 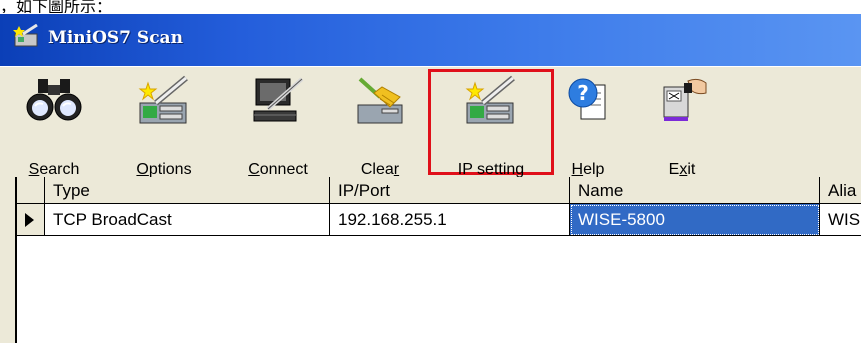 I want to click on page-caption: ，如下圖所示：, so click(x=56, y=6).